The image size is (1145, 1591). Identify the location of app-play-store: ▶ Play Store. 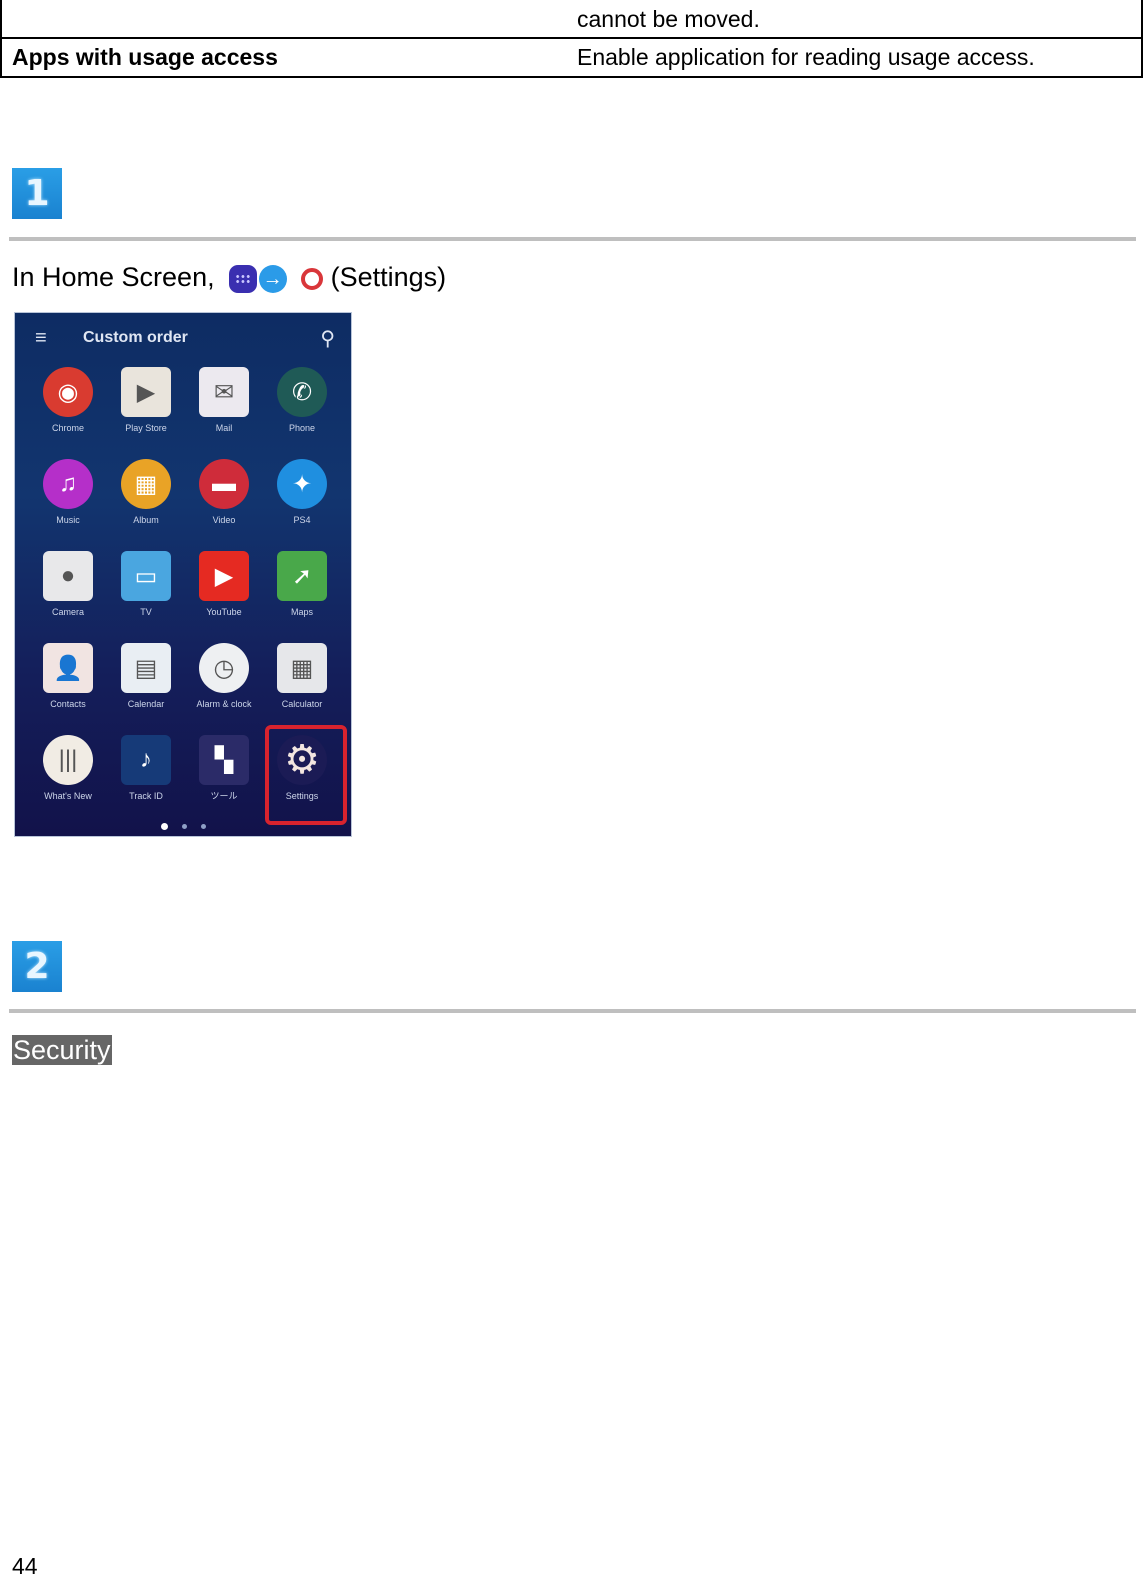
(146, 405).